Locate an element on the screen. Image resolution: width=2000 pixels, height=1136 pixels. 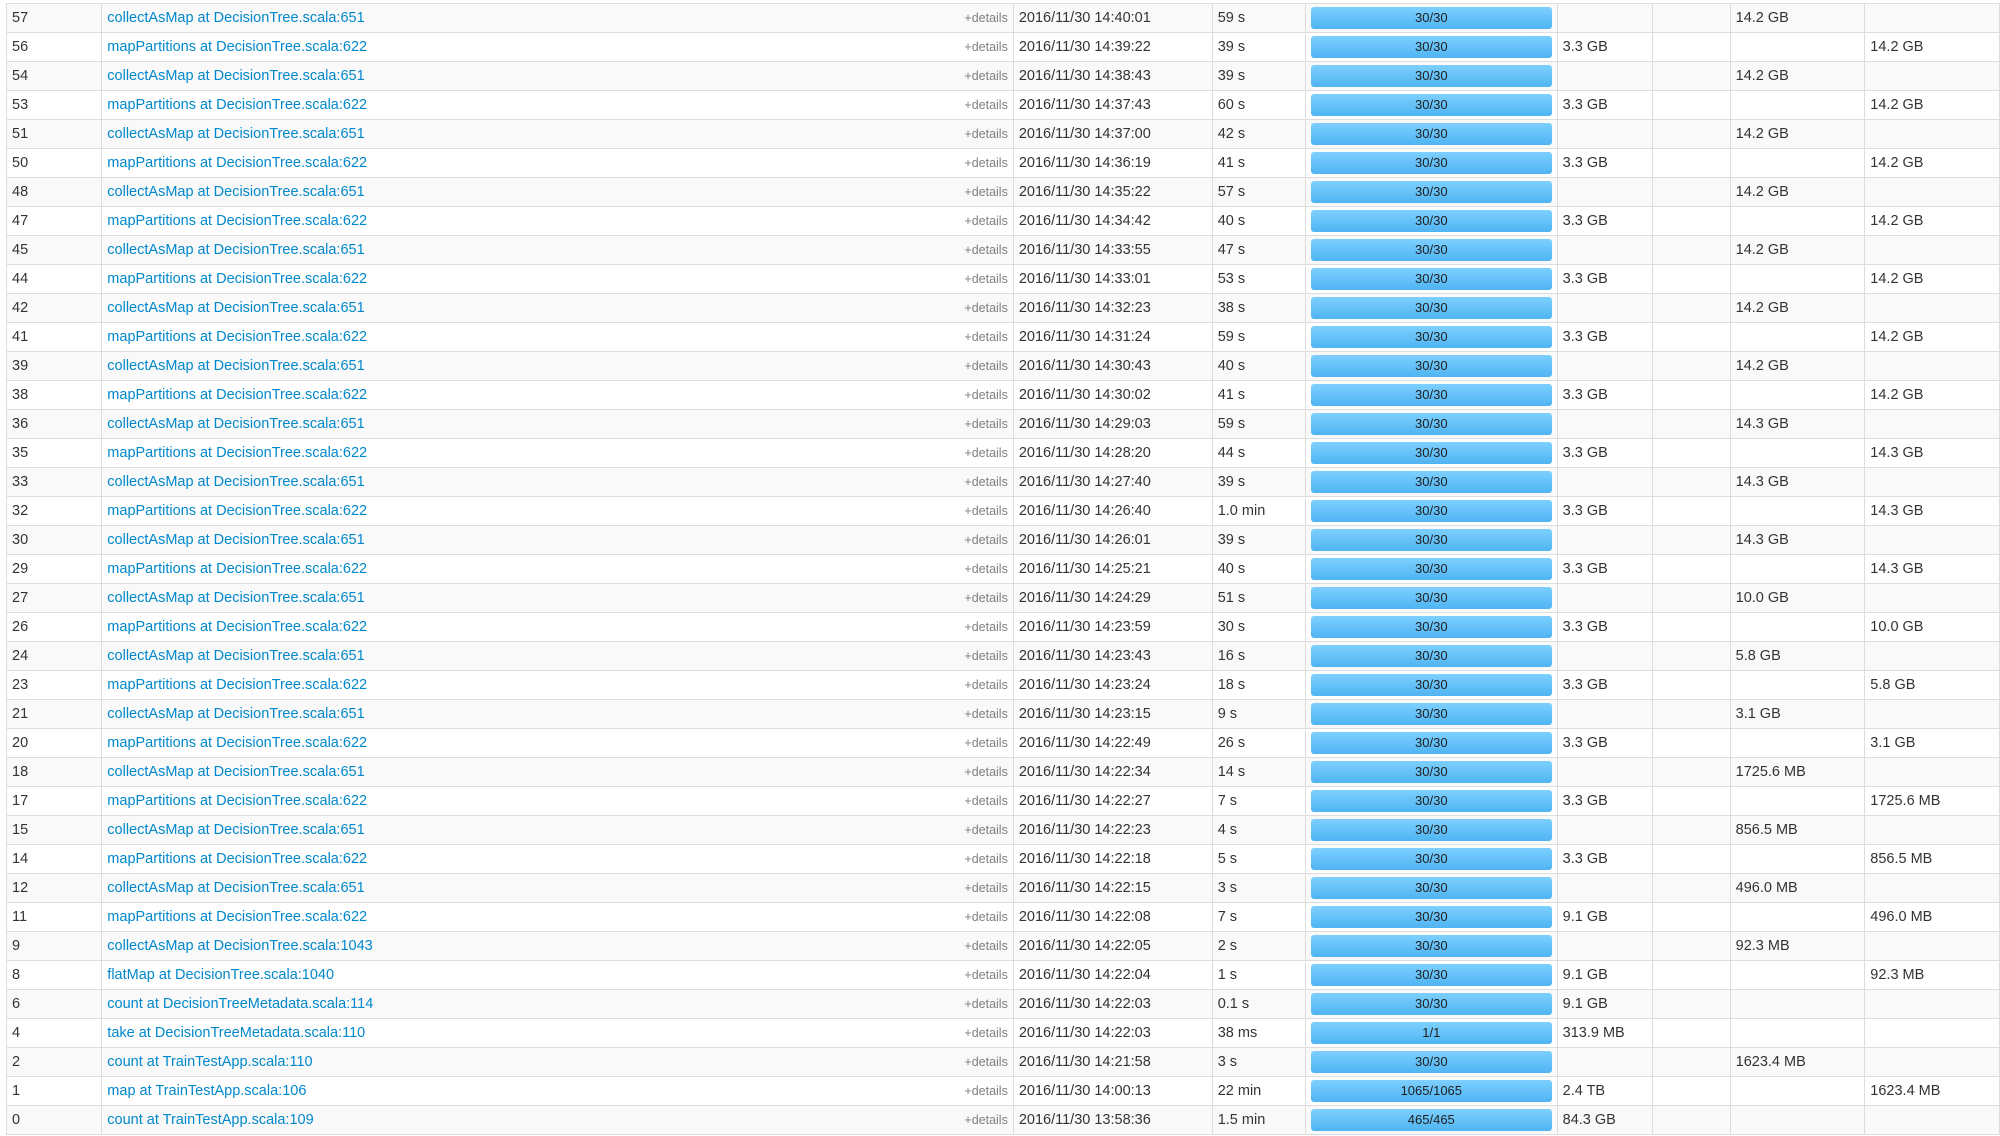
shuffle-write-size: 856.5 MB is located at coordinates (1901, 859).